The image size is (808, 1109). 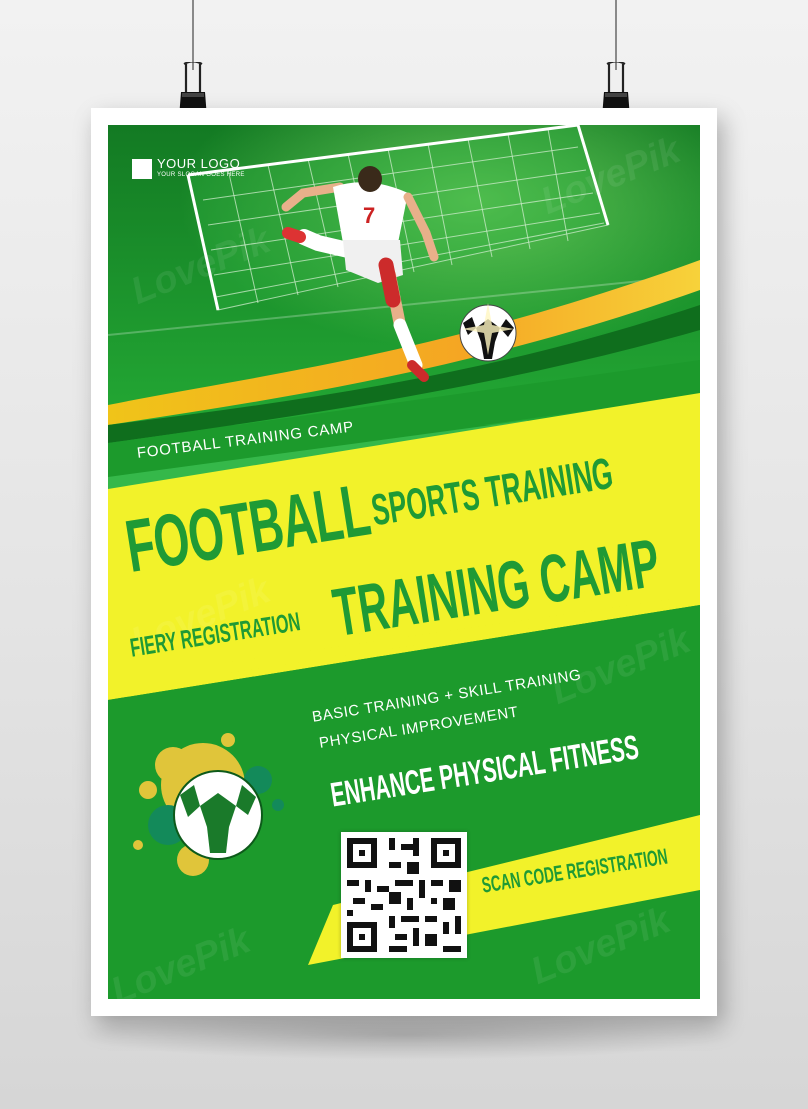 I want to click on qr-code-icon, so click(x=404, y=895).